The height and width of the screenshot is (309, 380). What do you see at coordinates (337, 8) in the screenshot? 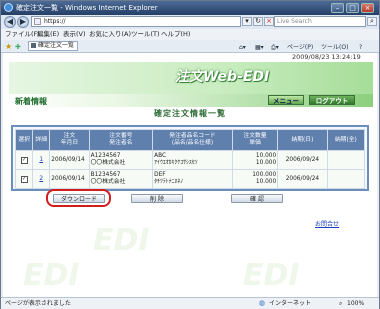
I see `minimize-button: –` at bounding box center [337, 8].